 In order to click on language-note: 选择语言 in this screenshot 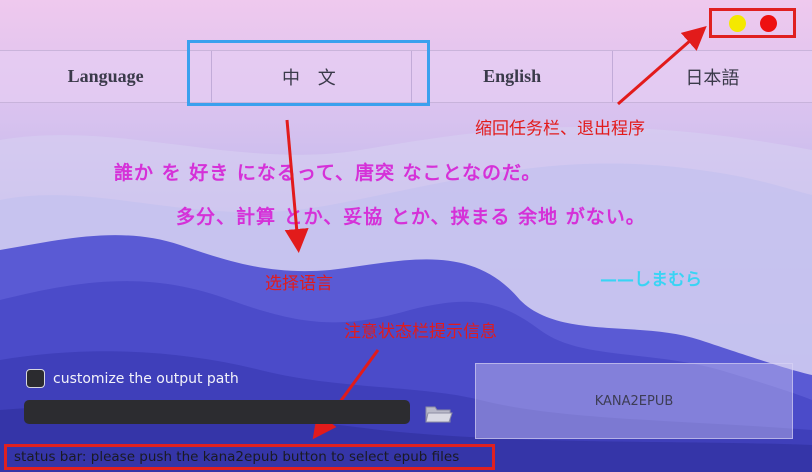, I will do `click(299, 284)`.